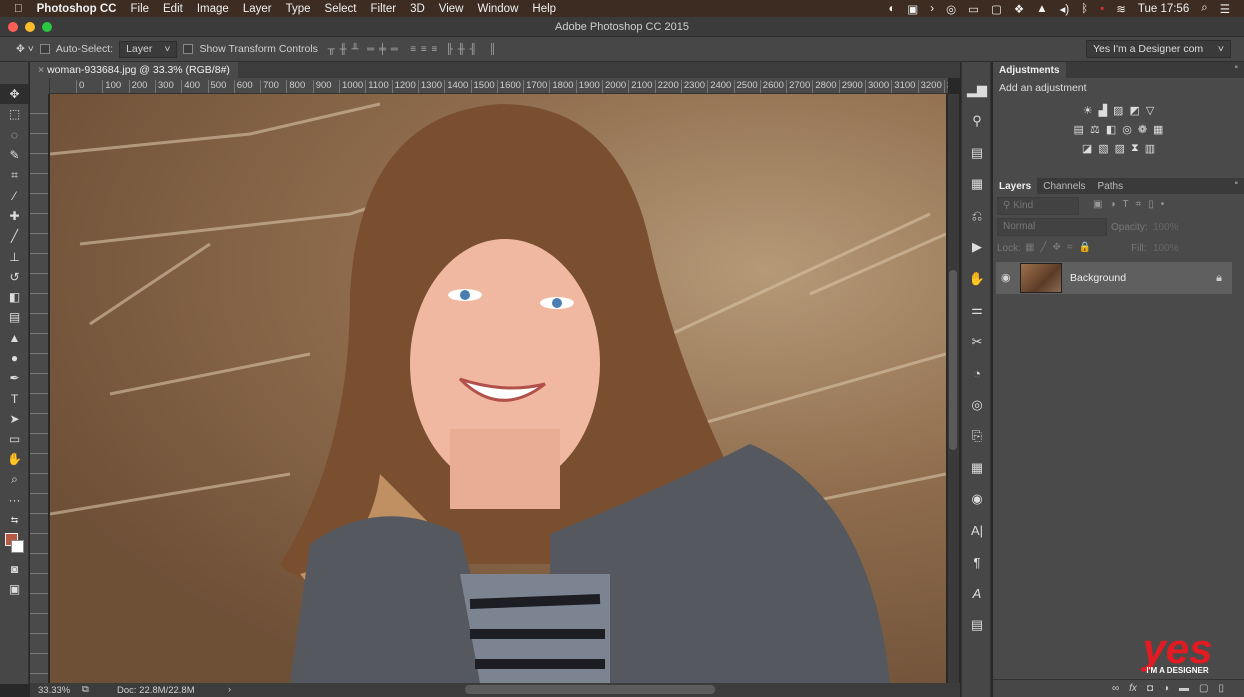  Describe the element at coordinates (42, 70) in the screenshot. I see `close-tab-icon: ×` at that location.